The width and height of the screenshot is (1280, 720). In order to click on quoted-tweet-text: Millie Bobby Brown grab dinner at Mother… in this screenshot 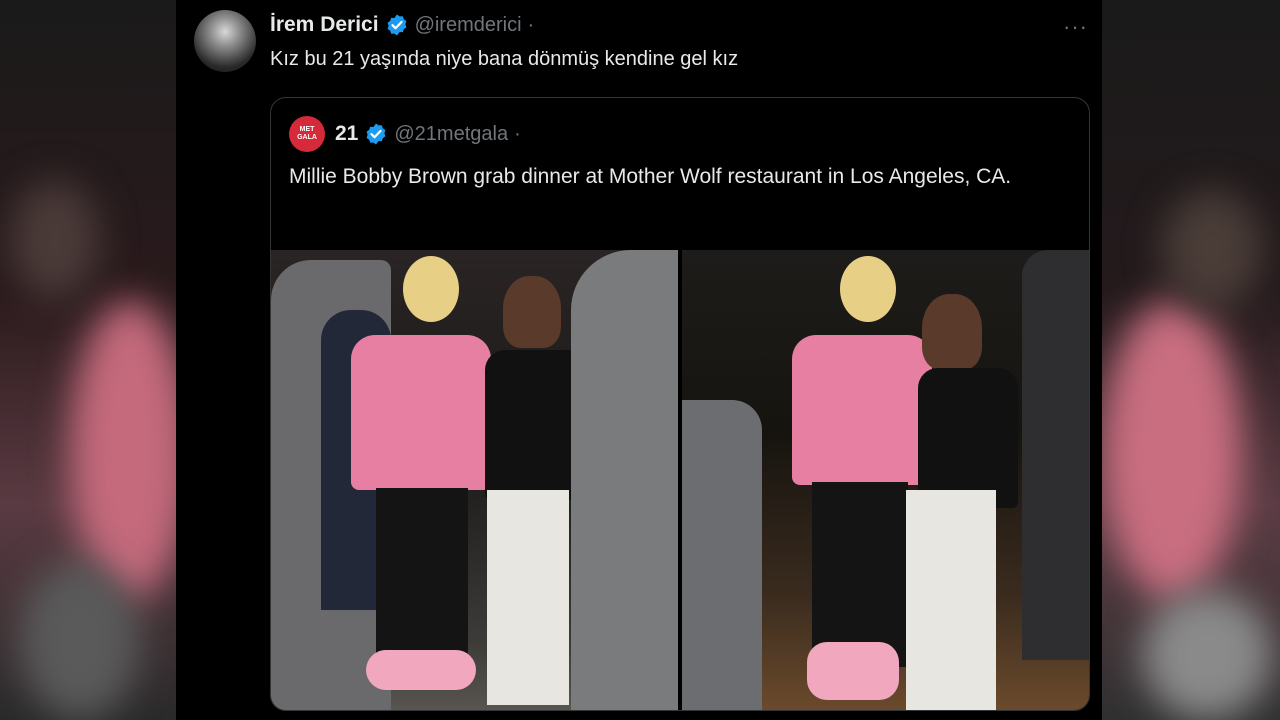, I will do `click(650, 176)`.